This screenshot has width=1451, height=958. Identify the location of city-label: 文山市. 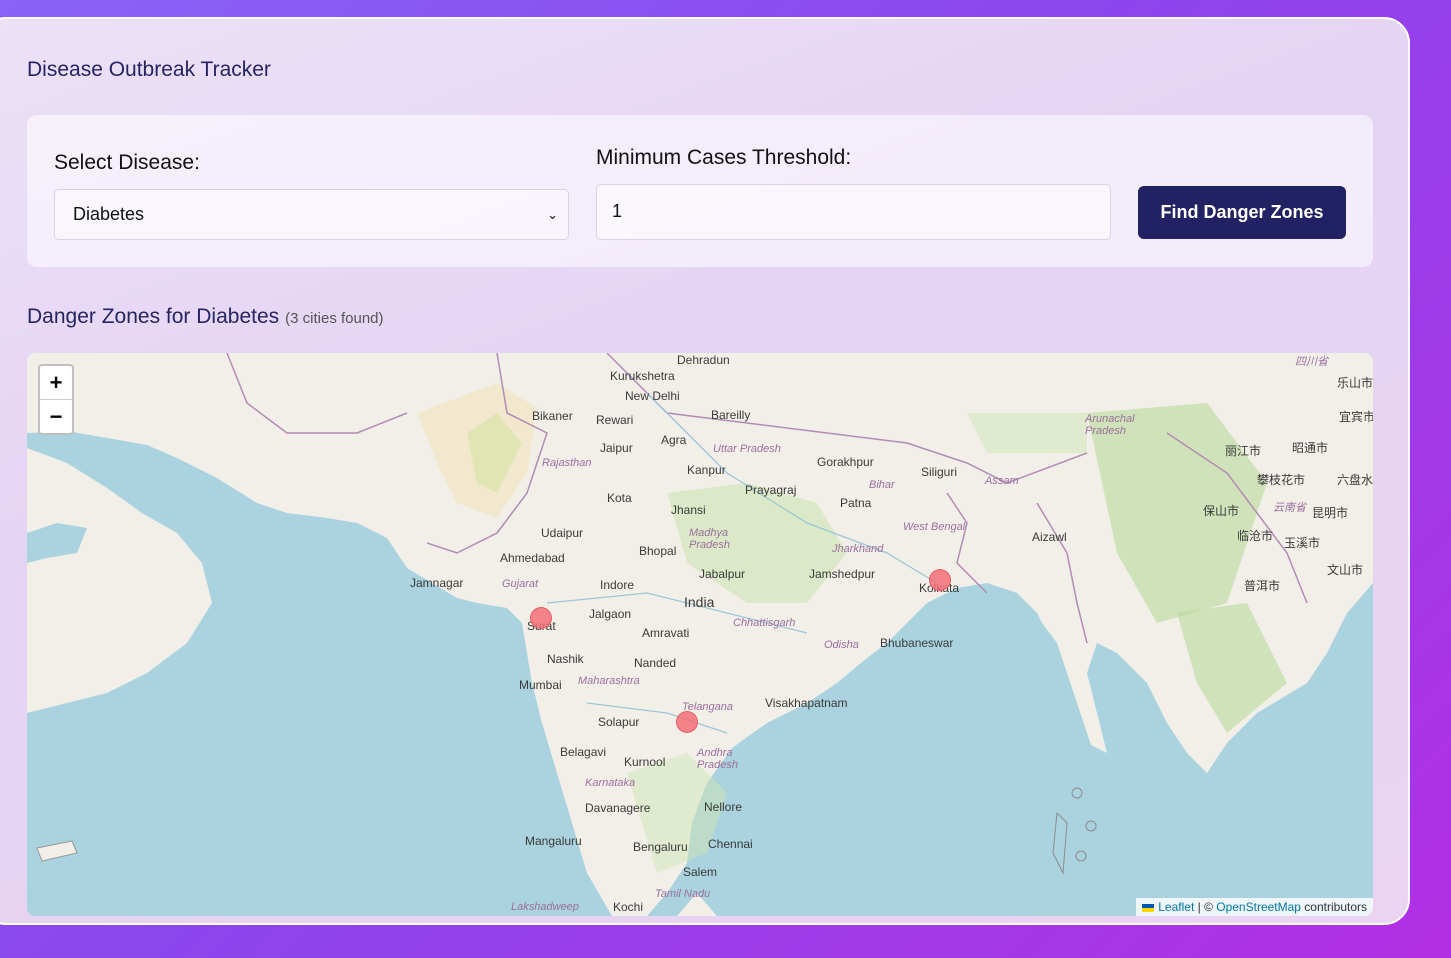
(1345, 570).